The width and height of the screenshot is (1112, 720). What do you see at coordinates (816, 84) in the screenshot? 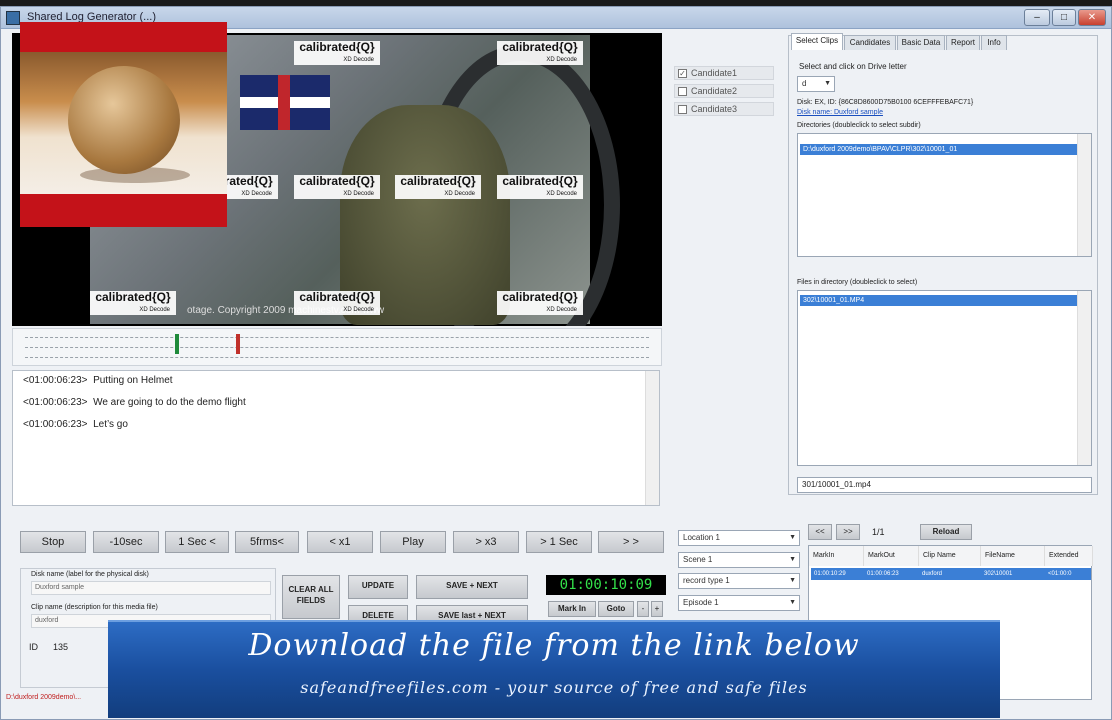
I see `drive-select: d ▼` at bounding box center [816, 84].